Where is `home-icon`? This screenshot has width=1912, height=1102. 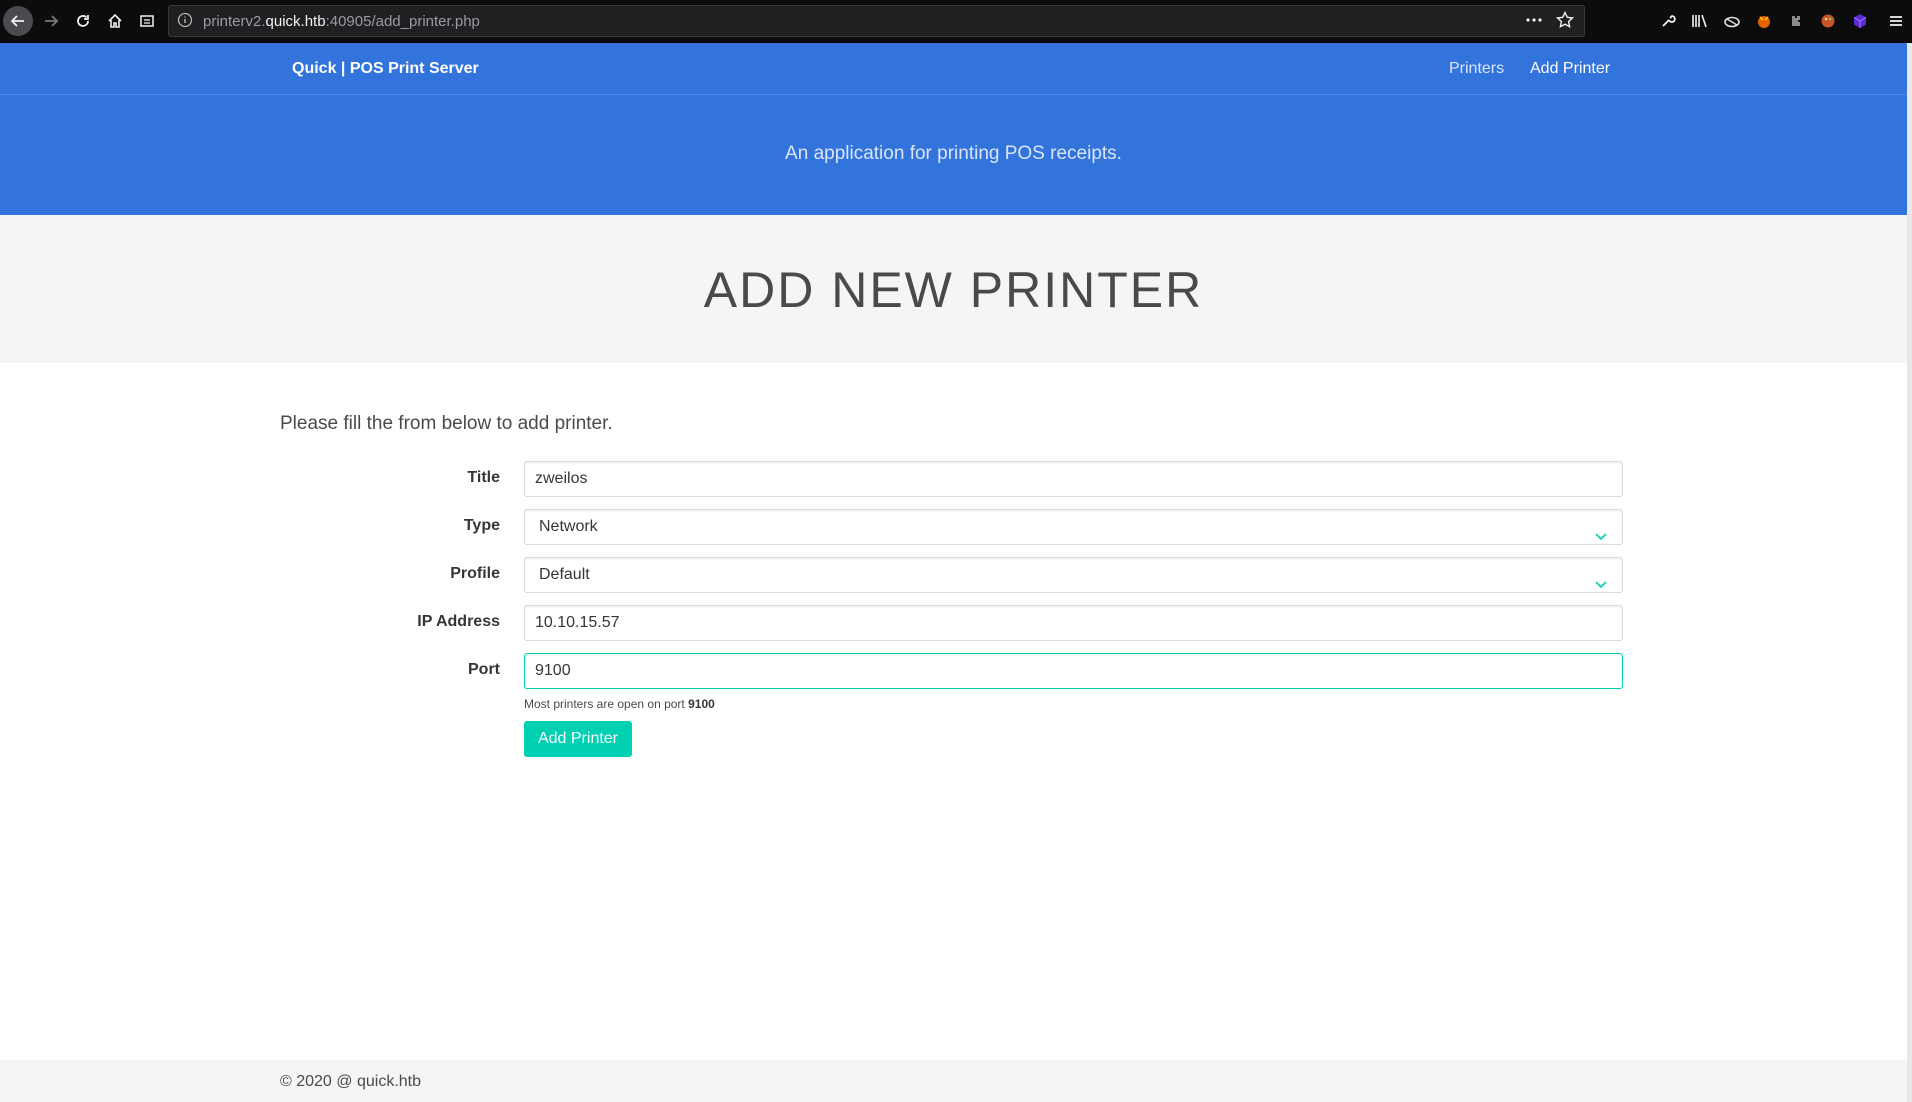 home-icon is located at coordinates (115, 20).